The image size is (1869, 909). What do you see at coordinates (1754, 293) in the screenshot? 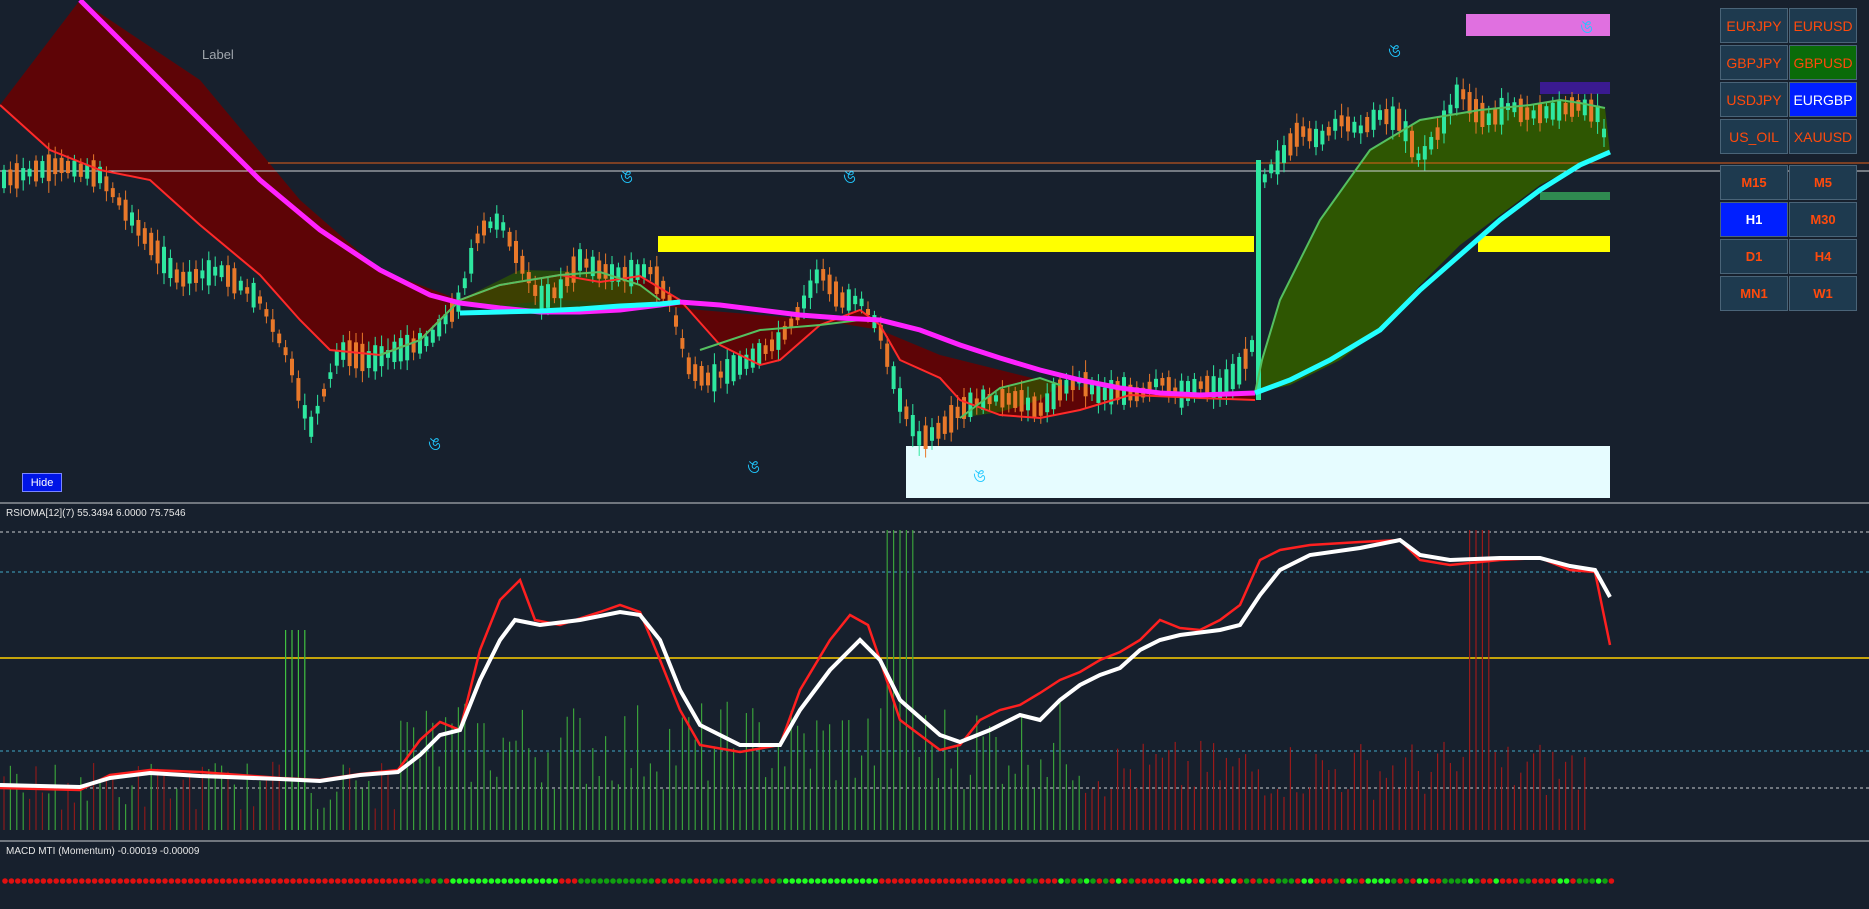
I see `timeframe-button-mn1: MN1` at bounding box center [1754, 293].